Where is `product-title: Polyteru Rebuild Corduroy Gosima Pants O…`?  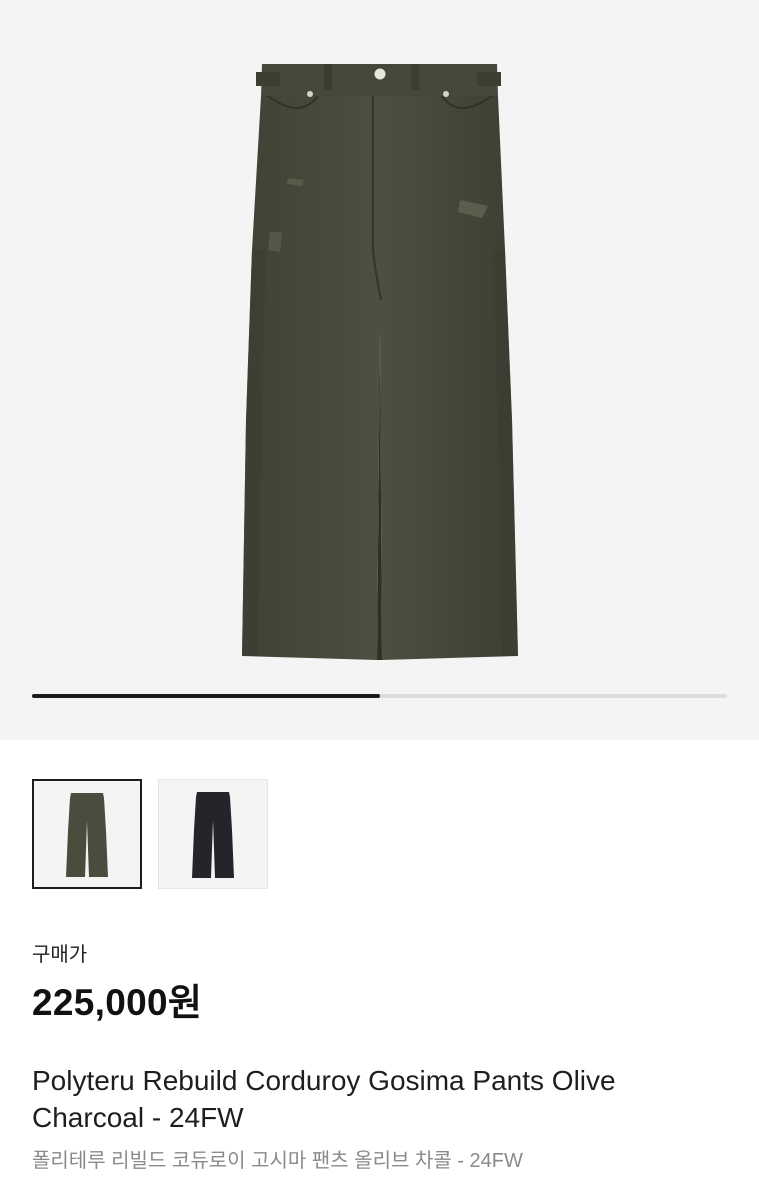
product-title: Polyteru Rebuild Corduroy Gosima Pants O… is located at coordinates (324, 1099).